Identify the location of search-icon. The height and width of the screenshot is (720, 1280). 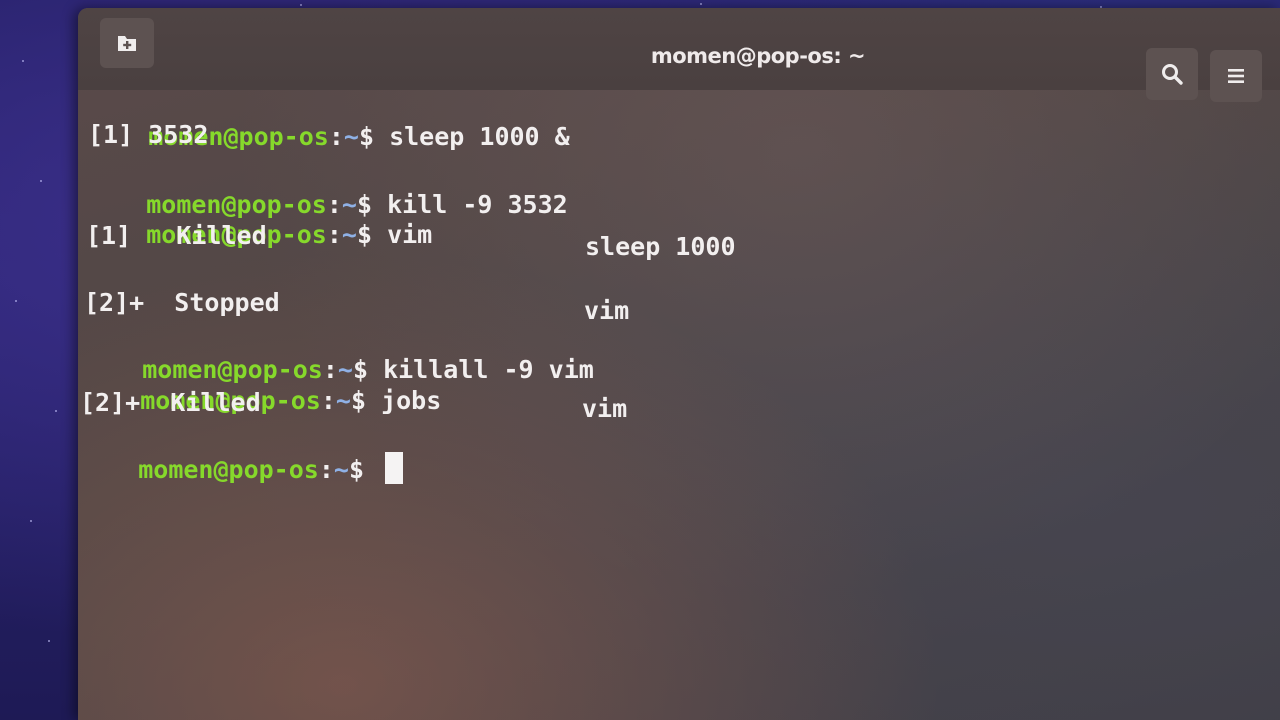
(1172, 74).